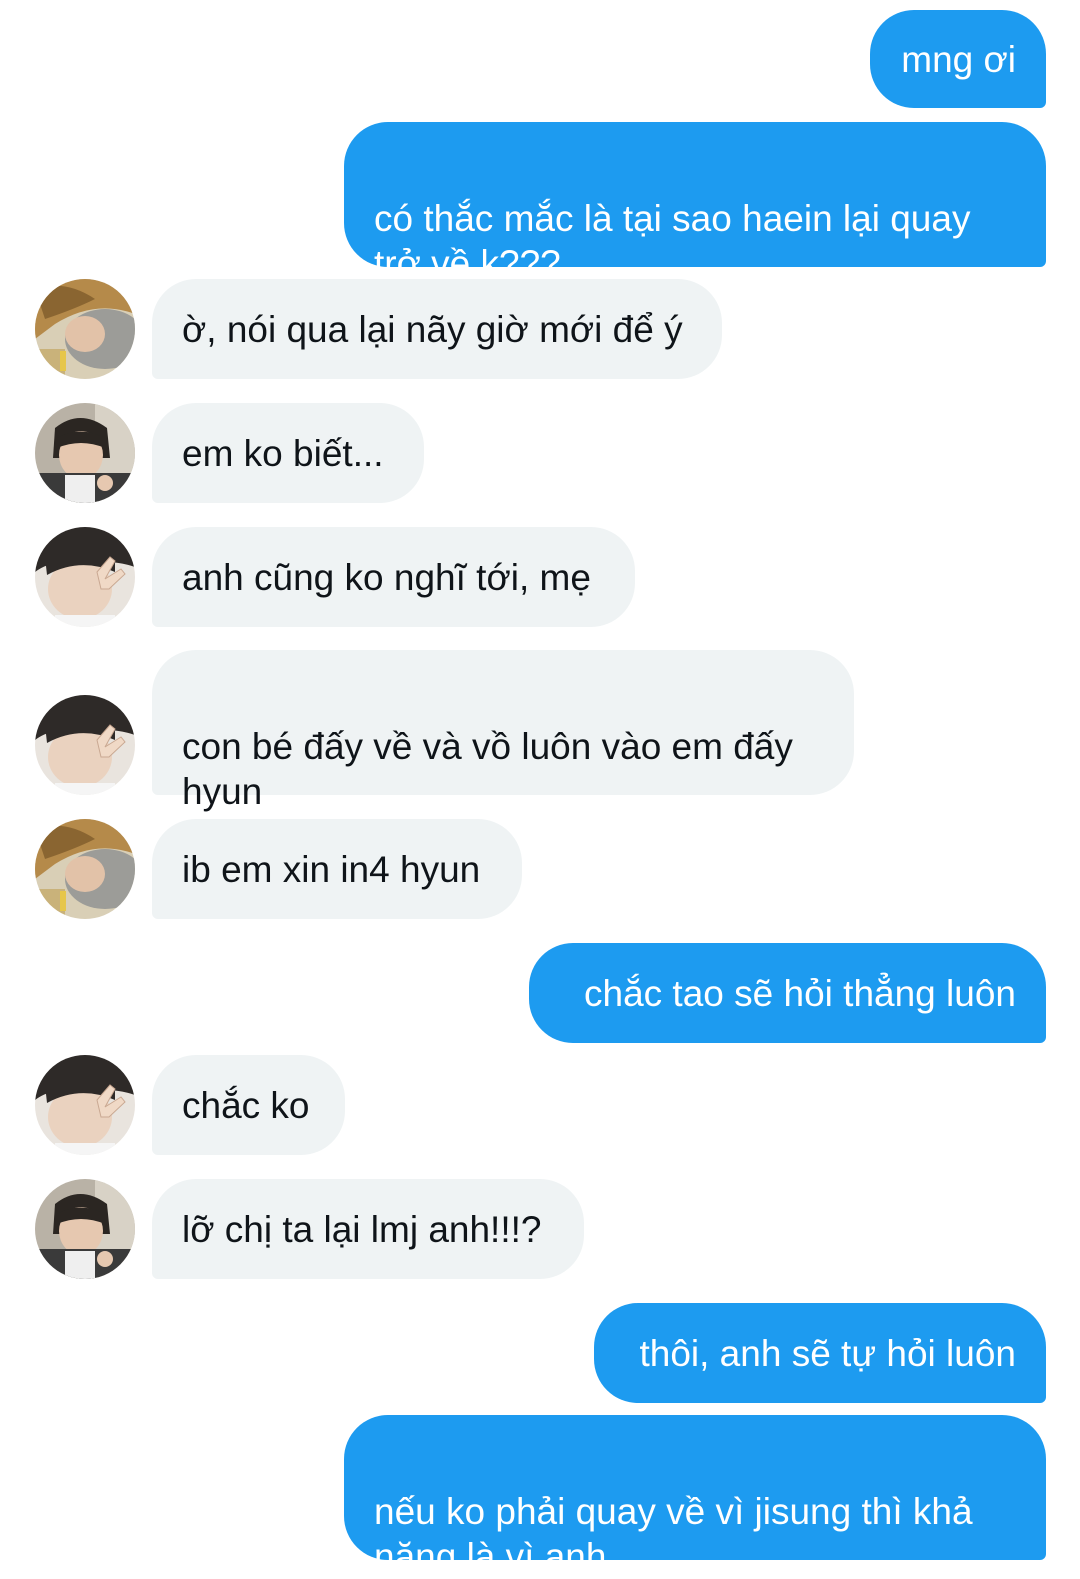 Image resolution: width=1080 pixels, height=1579 pixels. Describe the element at coordinates (827, 1353) in the screenshot. I see `message-text: thôi, anh sẽ tự hỏi luôn` at that location.